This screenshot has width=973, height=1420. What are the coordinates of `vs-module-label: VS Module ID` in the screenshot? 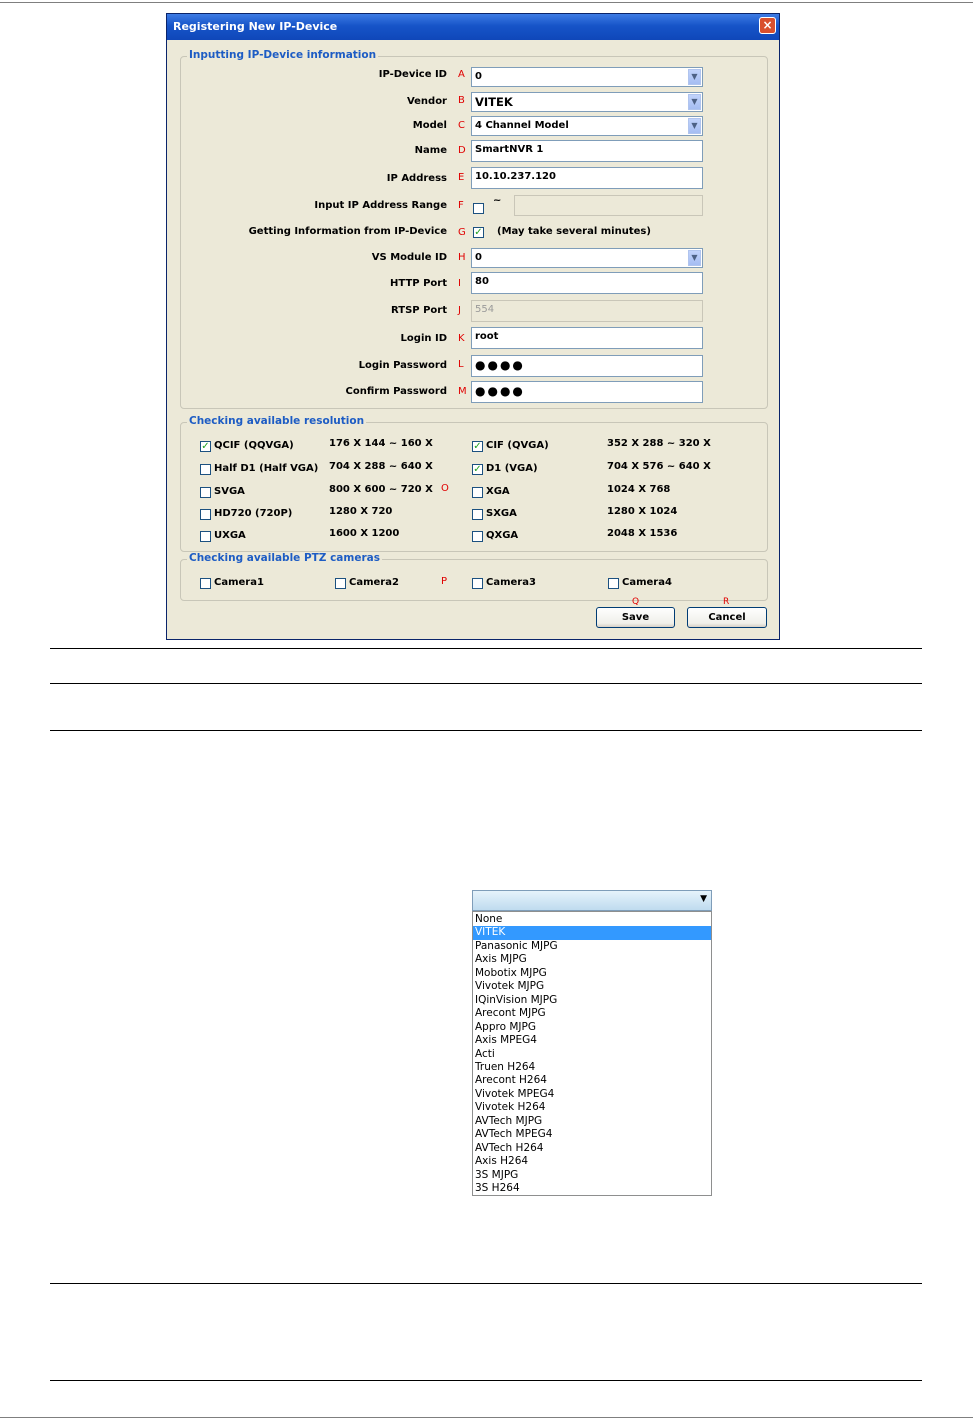 It's located at (409, 257).